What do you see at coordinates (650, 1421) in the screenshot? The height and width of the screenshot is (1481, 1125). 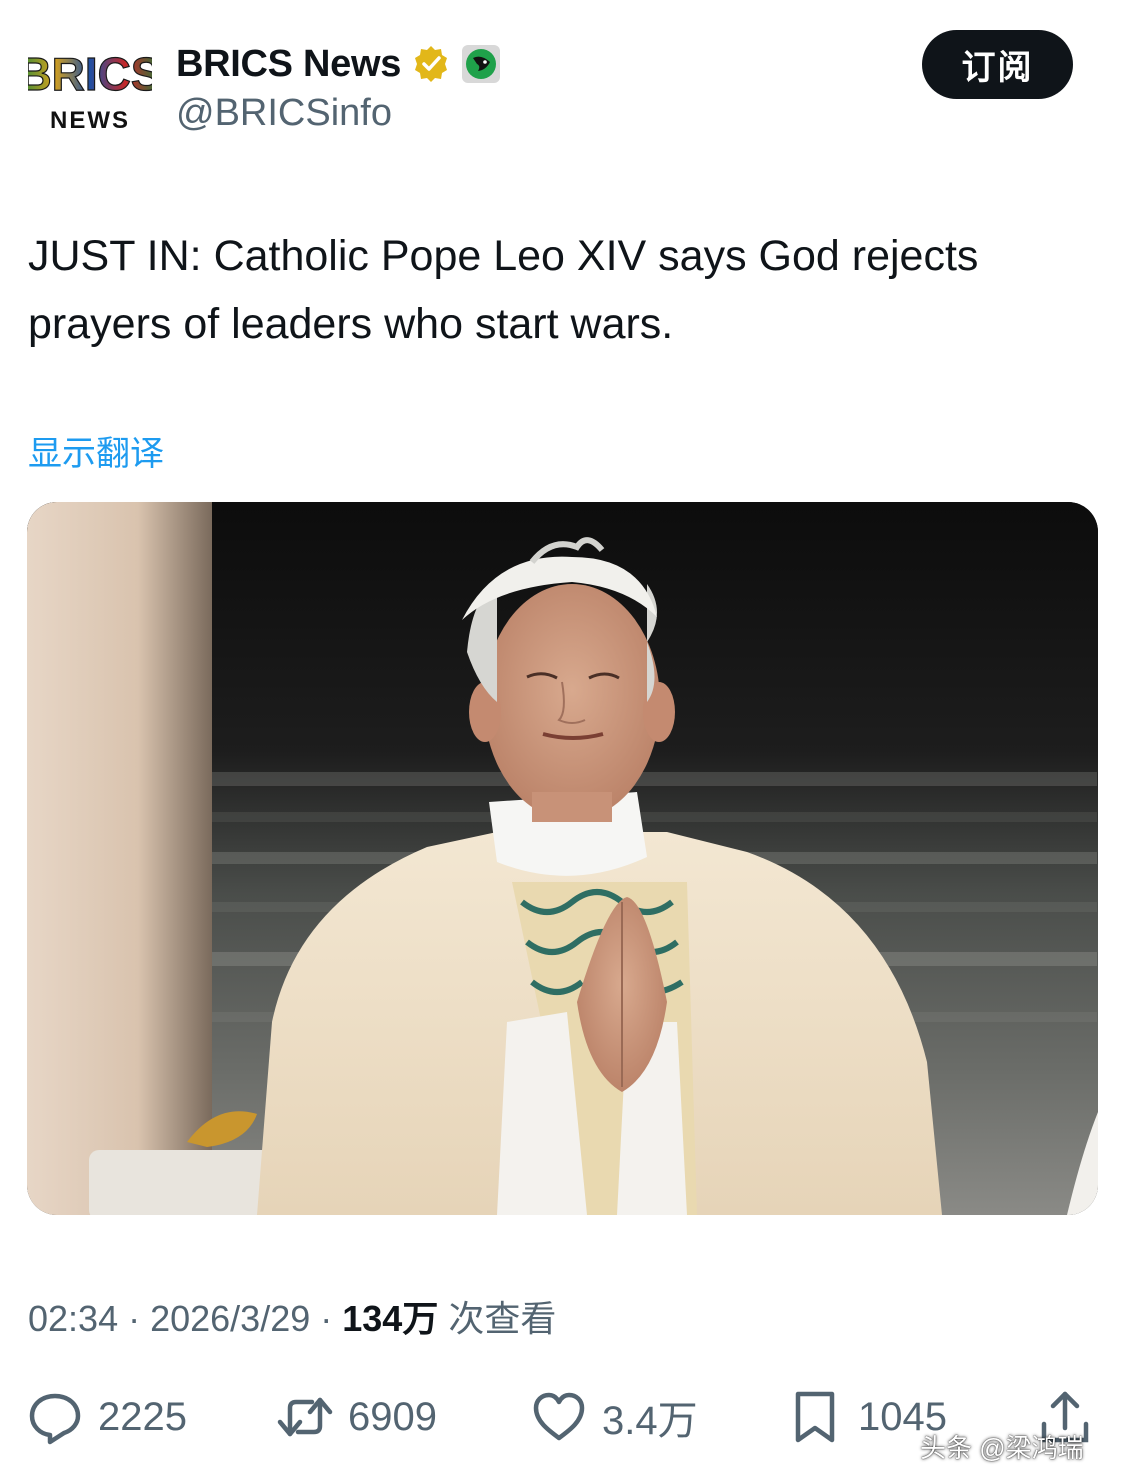 I see `like-count: 3.4万` at bounding box center [650, 1421].